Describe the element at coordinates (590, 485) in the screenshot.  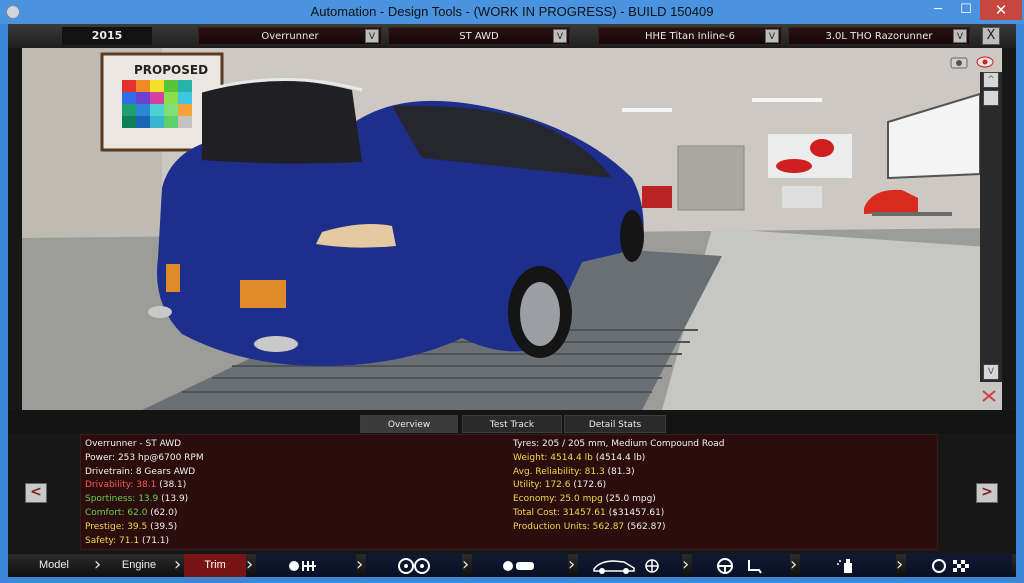
I see `stat-reference: (172.6)` at that location.